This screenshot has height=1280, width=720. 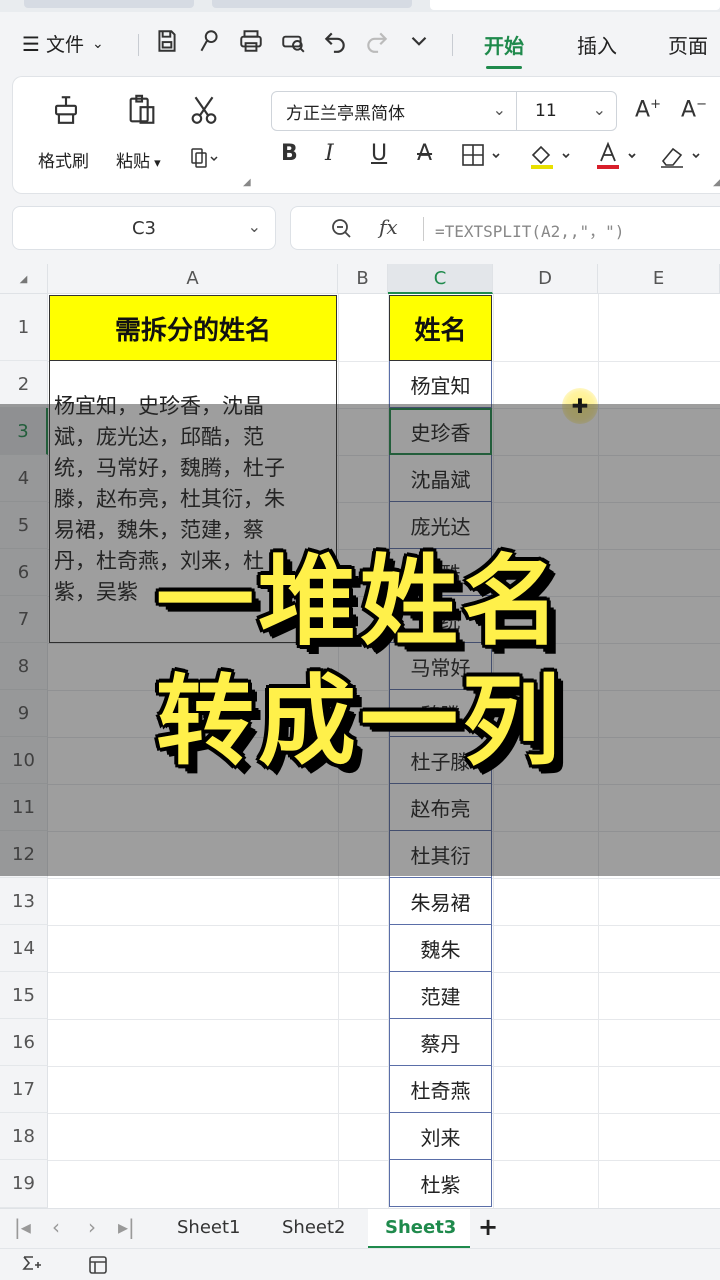 I want to click on function-icon: fx, so click(x=388, y=227).